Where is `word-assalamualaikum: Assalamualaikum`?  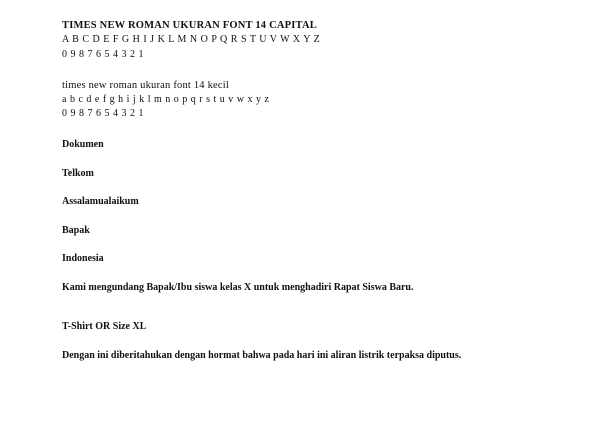 word-assalamualaikum: Assalamualaikum is located at coordinates (100, 201).